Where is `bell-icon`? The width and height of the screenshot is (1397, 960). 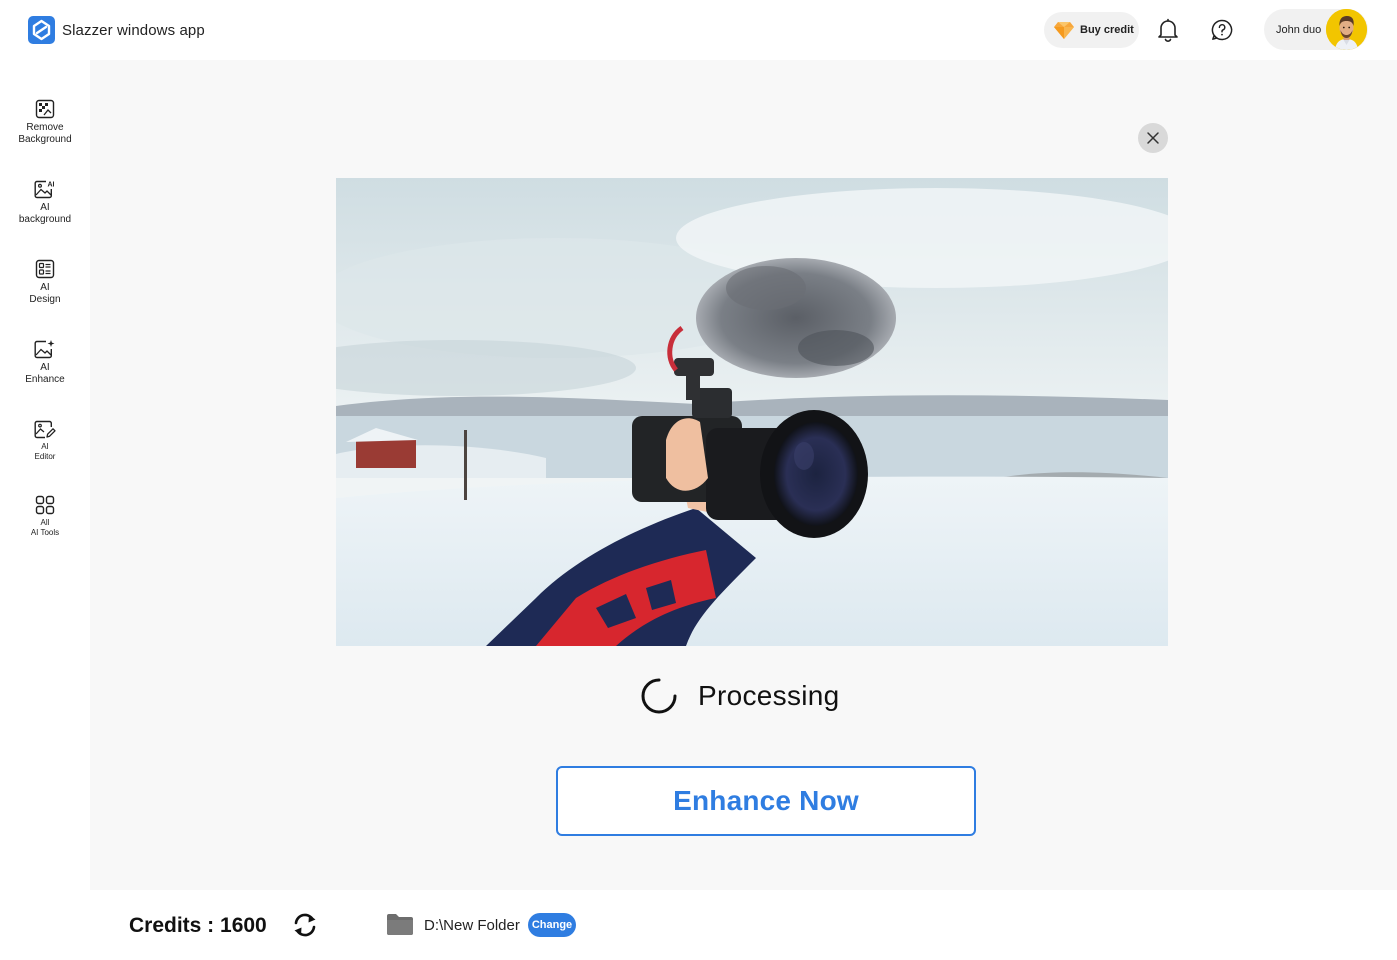 bell-icon is located at coordinates (1168, 30).